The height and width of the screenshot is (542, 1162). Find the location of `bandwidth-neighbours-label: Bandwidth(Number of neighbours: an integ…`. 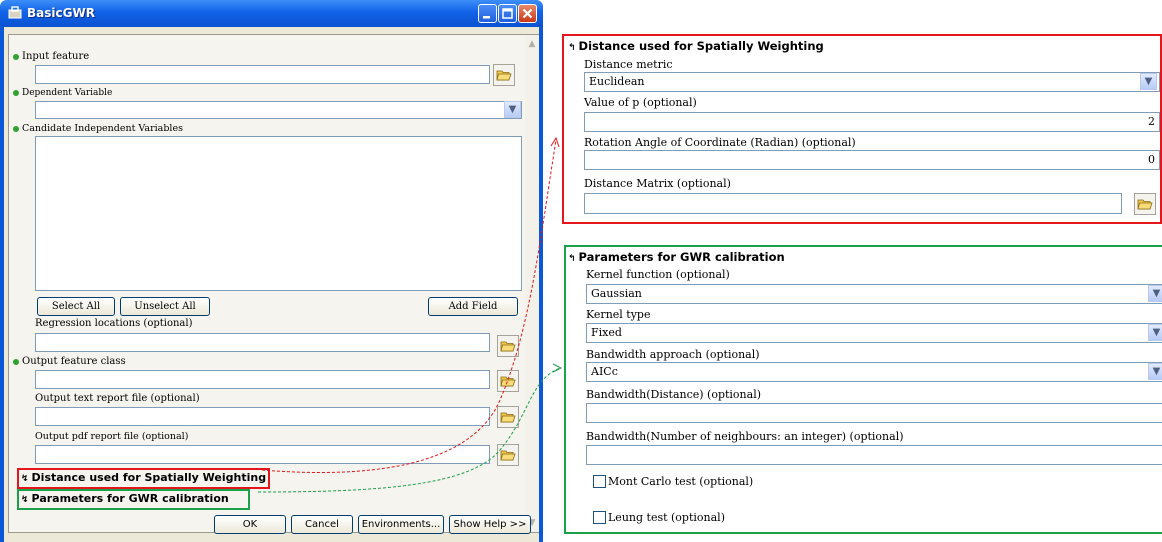

bandwidth-neighbours-label: Bandwidth(Number of neighbours: an integ… is located at coordinates (745, 436).